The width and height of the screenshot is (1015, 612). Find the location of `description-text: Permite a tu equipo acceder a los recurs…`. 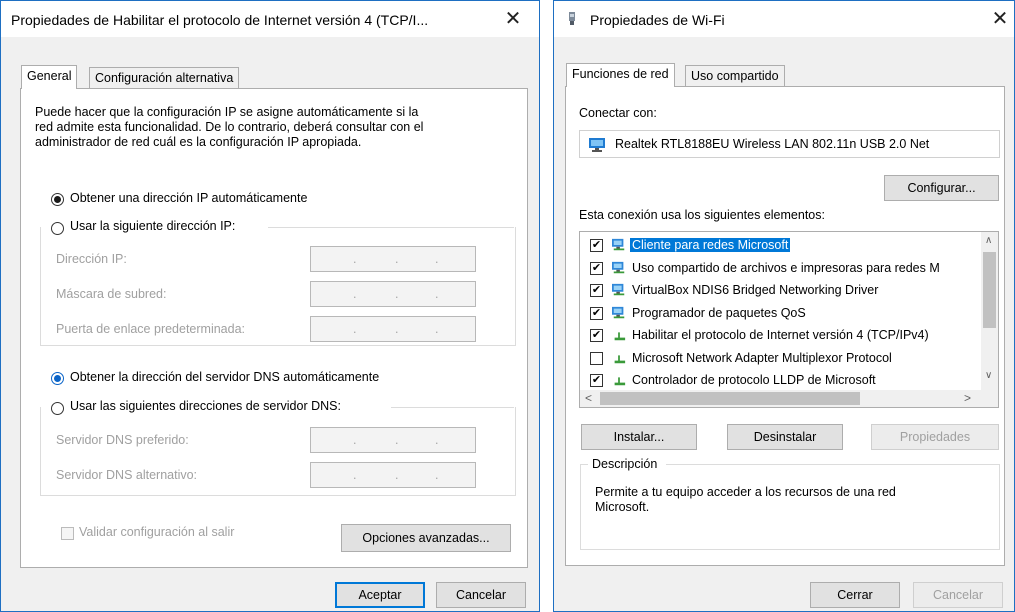

description-text: Permite a tu equipo acceder a los recurs… is located at coordinates (745, 499).